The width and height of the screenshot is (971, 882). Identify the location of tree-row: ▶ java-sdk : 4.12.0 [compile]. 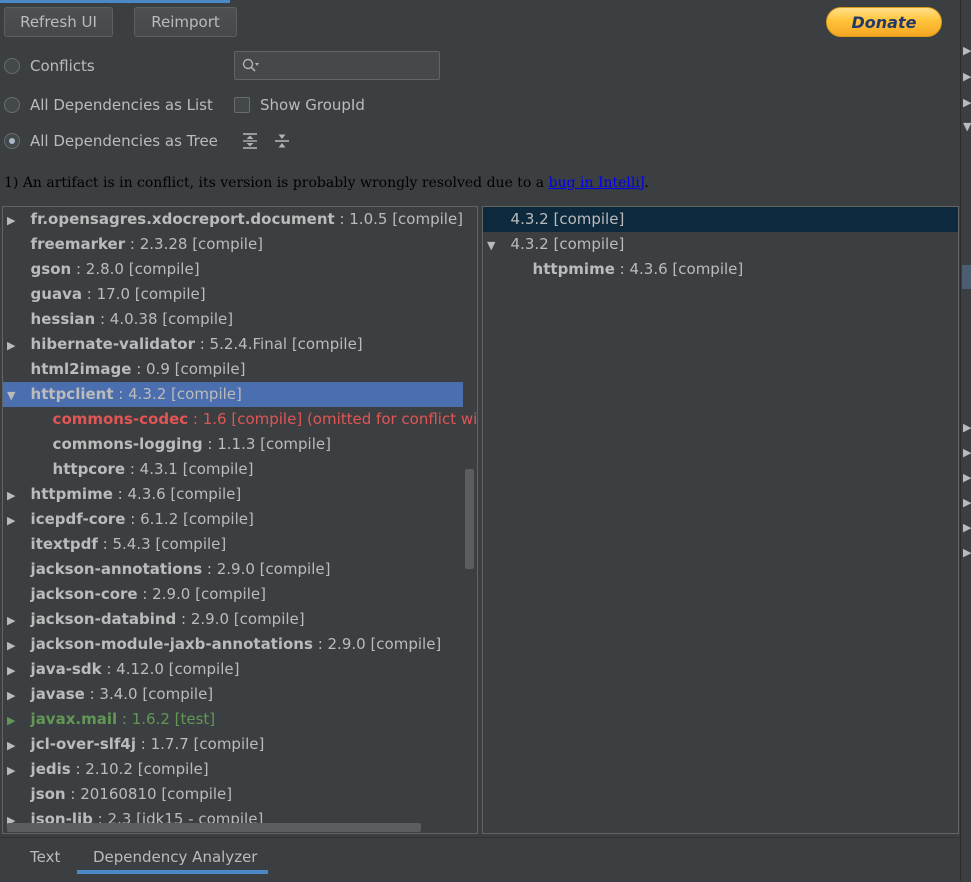
(233, 669).